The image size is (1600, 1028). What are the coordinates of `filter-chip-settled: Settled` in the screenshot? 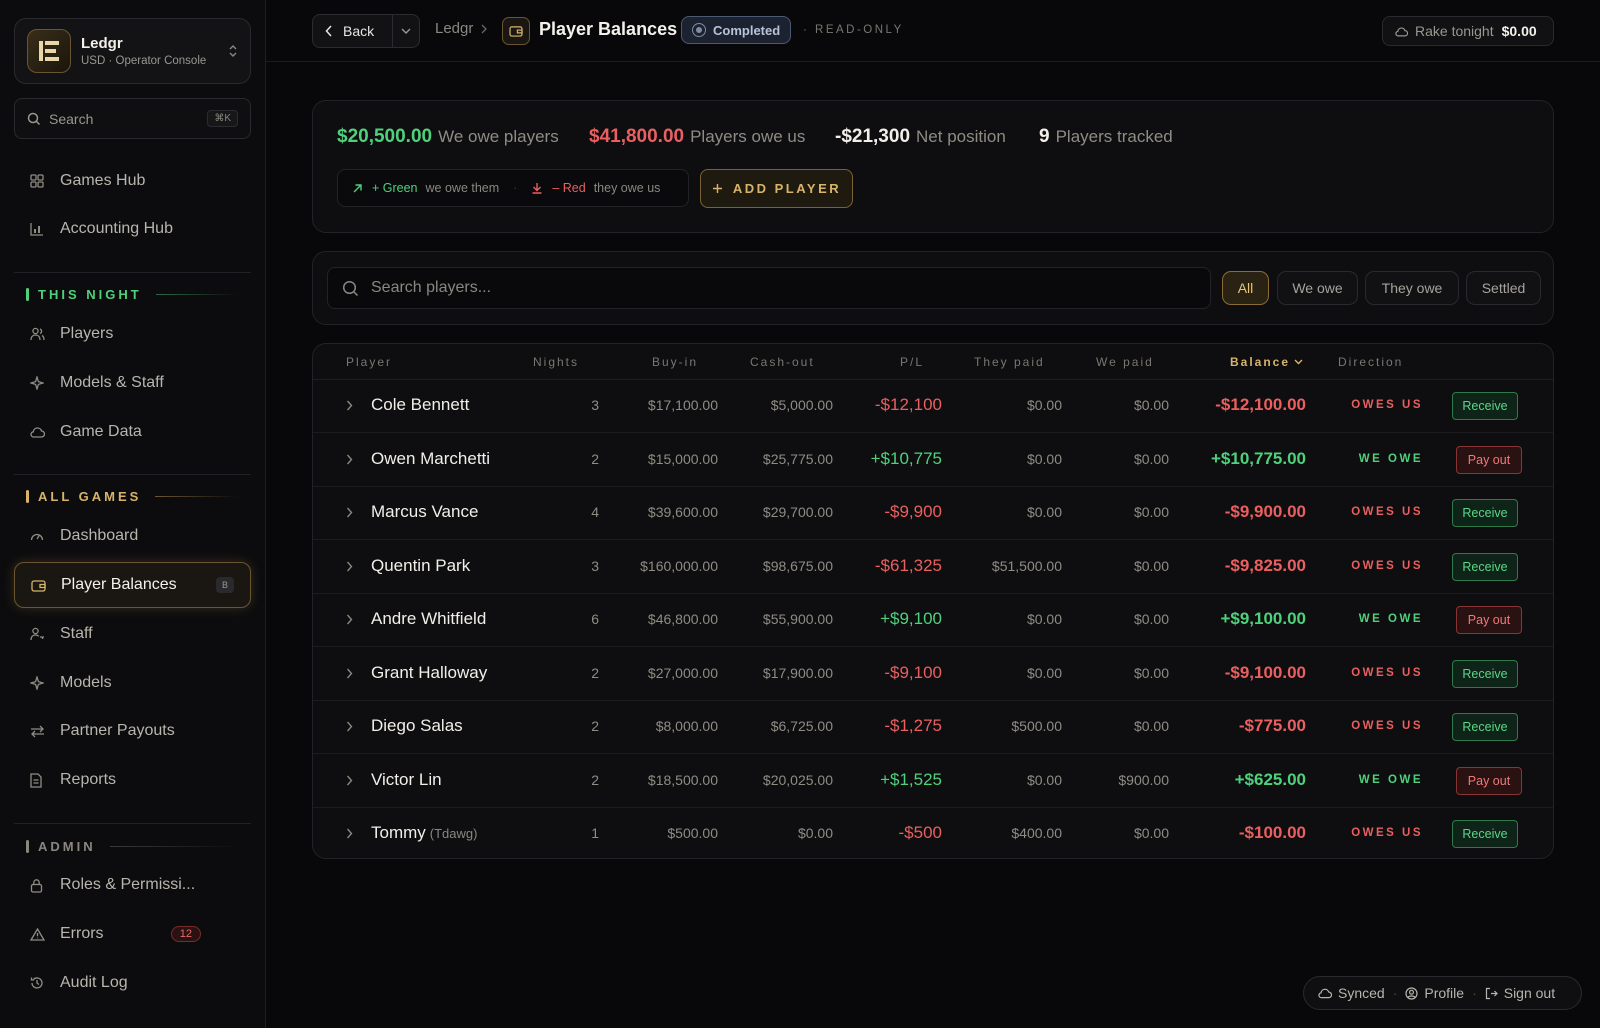 It's located at (1503, 288).